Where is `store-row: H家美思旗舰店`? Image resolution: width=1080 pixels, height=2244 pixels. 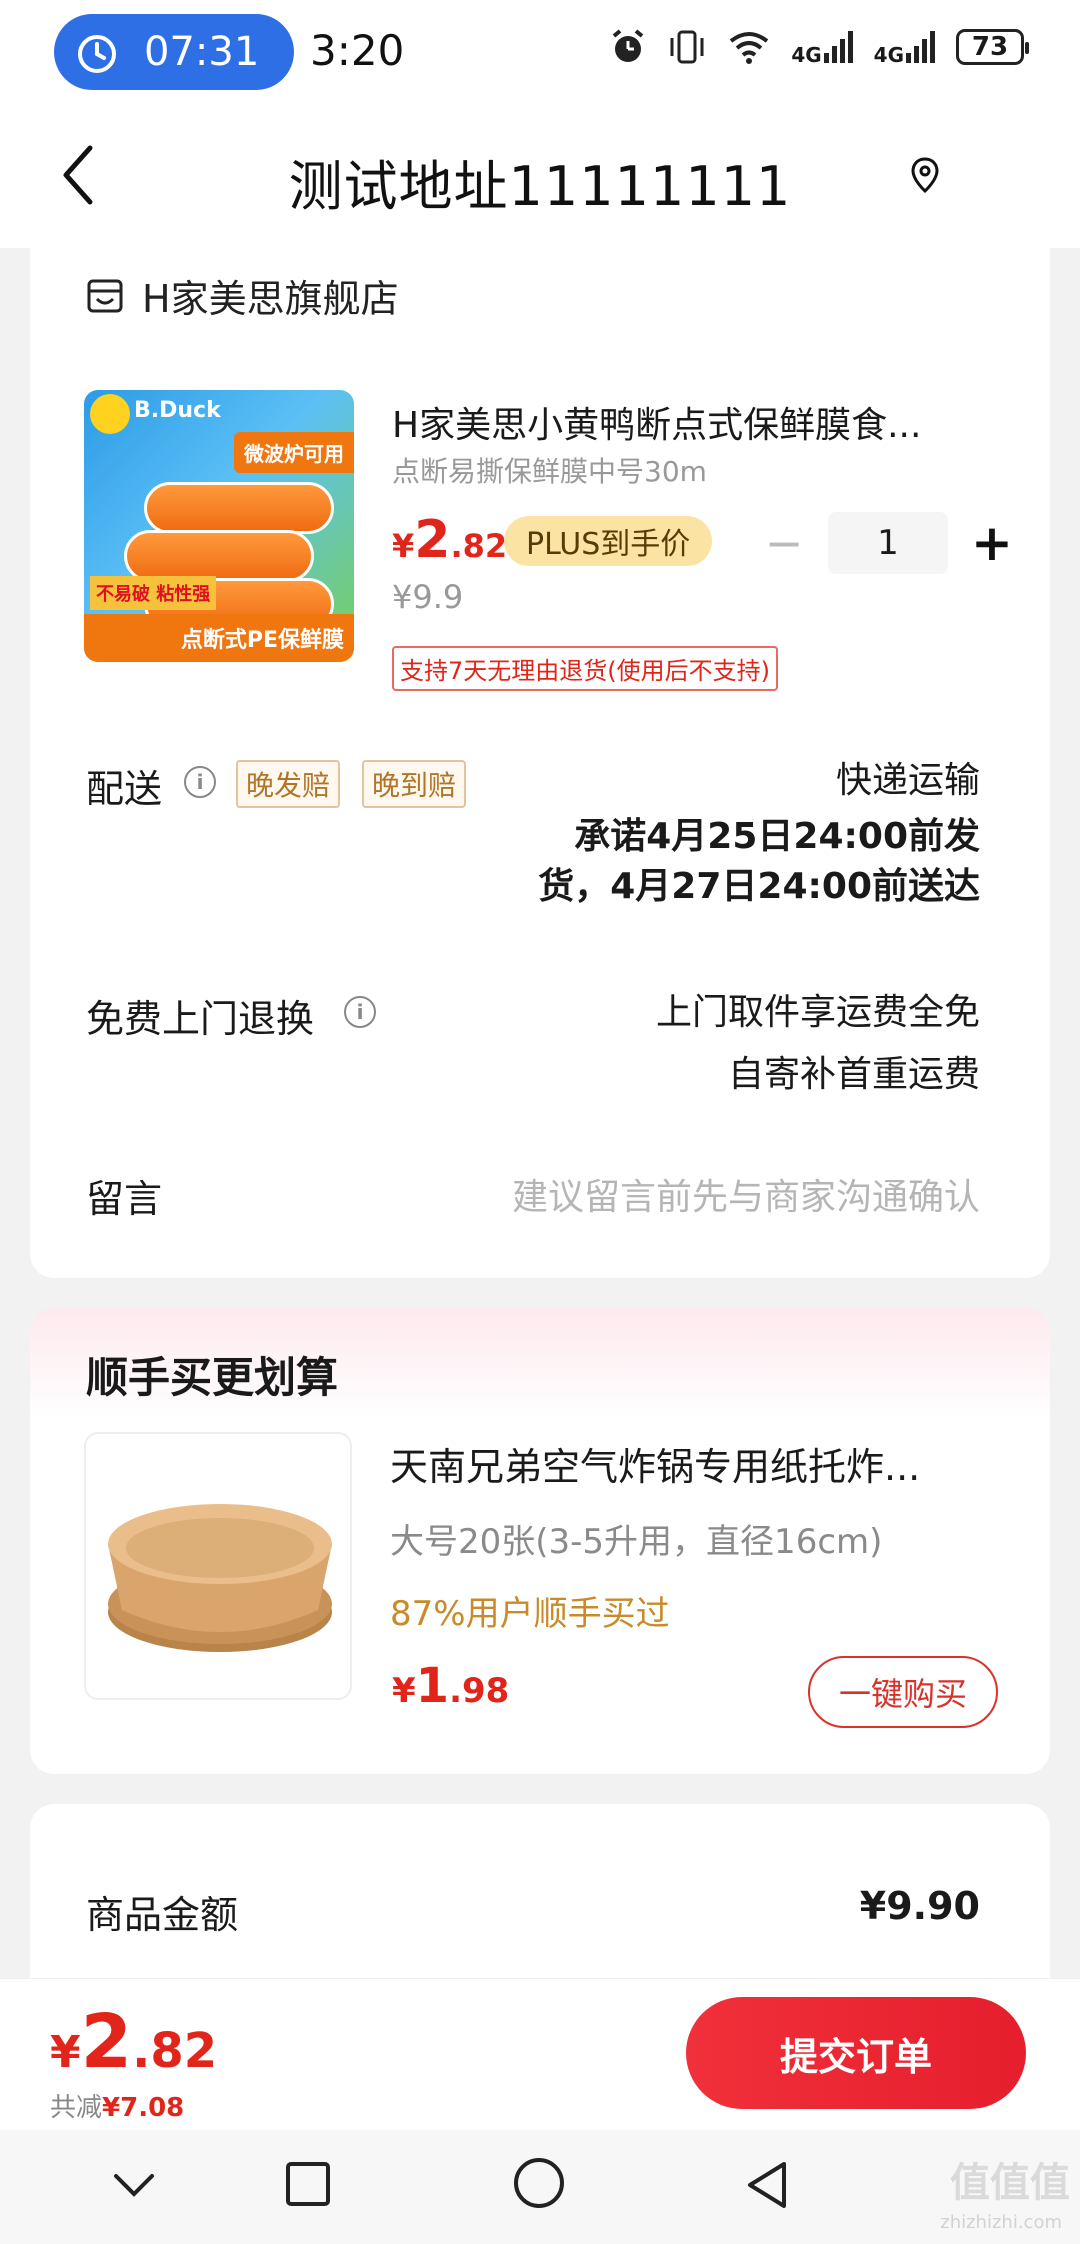
store-row: H家美思旗舰店 is located at coordinates (242, 295).